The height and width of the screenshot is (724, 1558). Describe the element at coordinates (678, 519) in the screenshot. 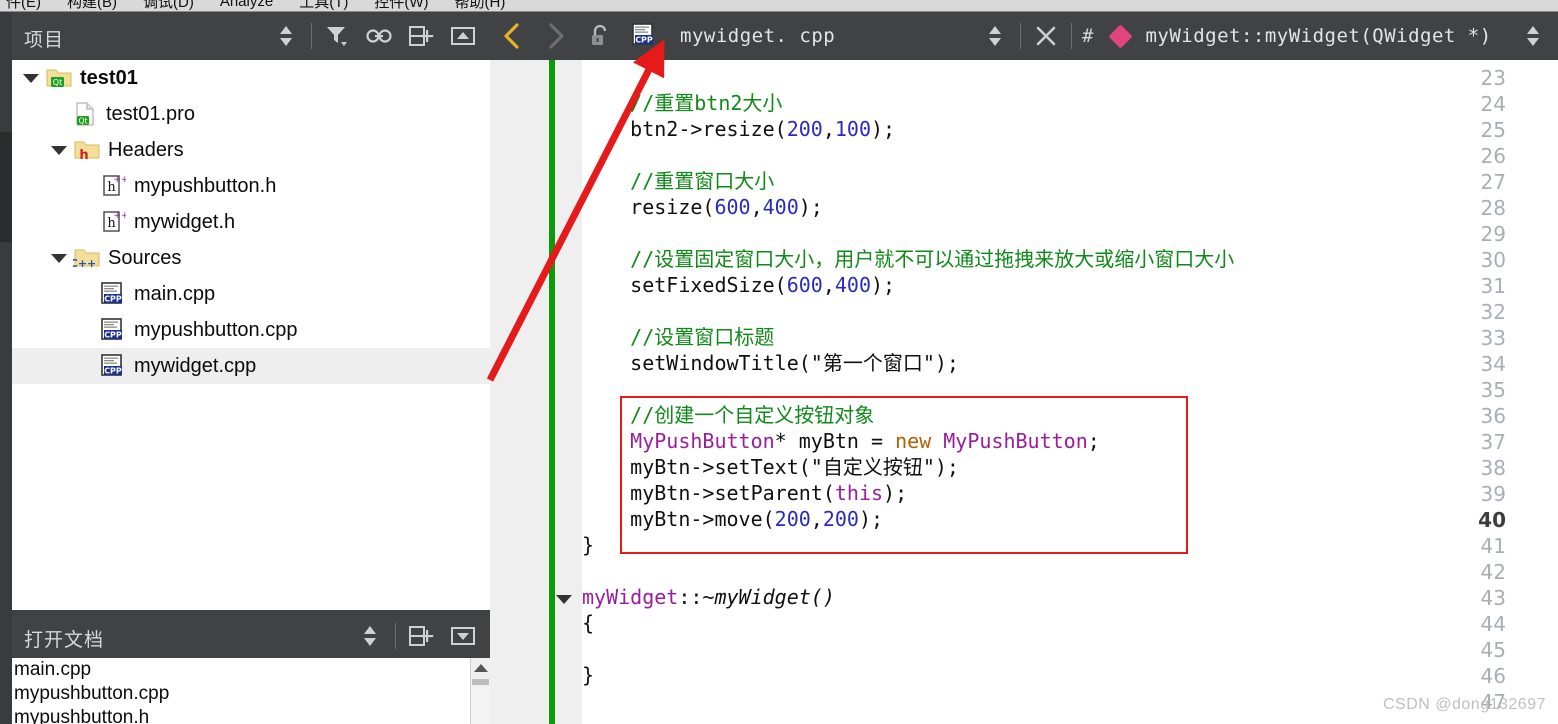

I see `code-token: myBtn->move(` at that location.